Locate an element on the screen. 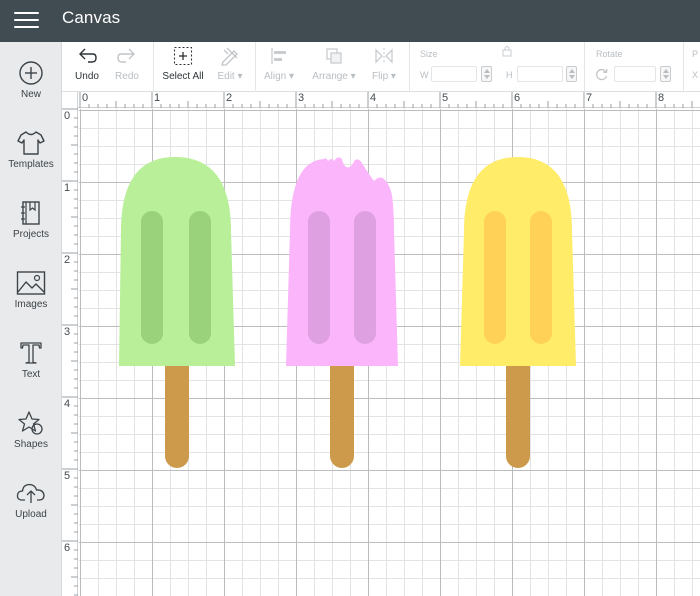  sidebar-item-label: Text is located at coordinates (31, 374).